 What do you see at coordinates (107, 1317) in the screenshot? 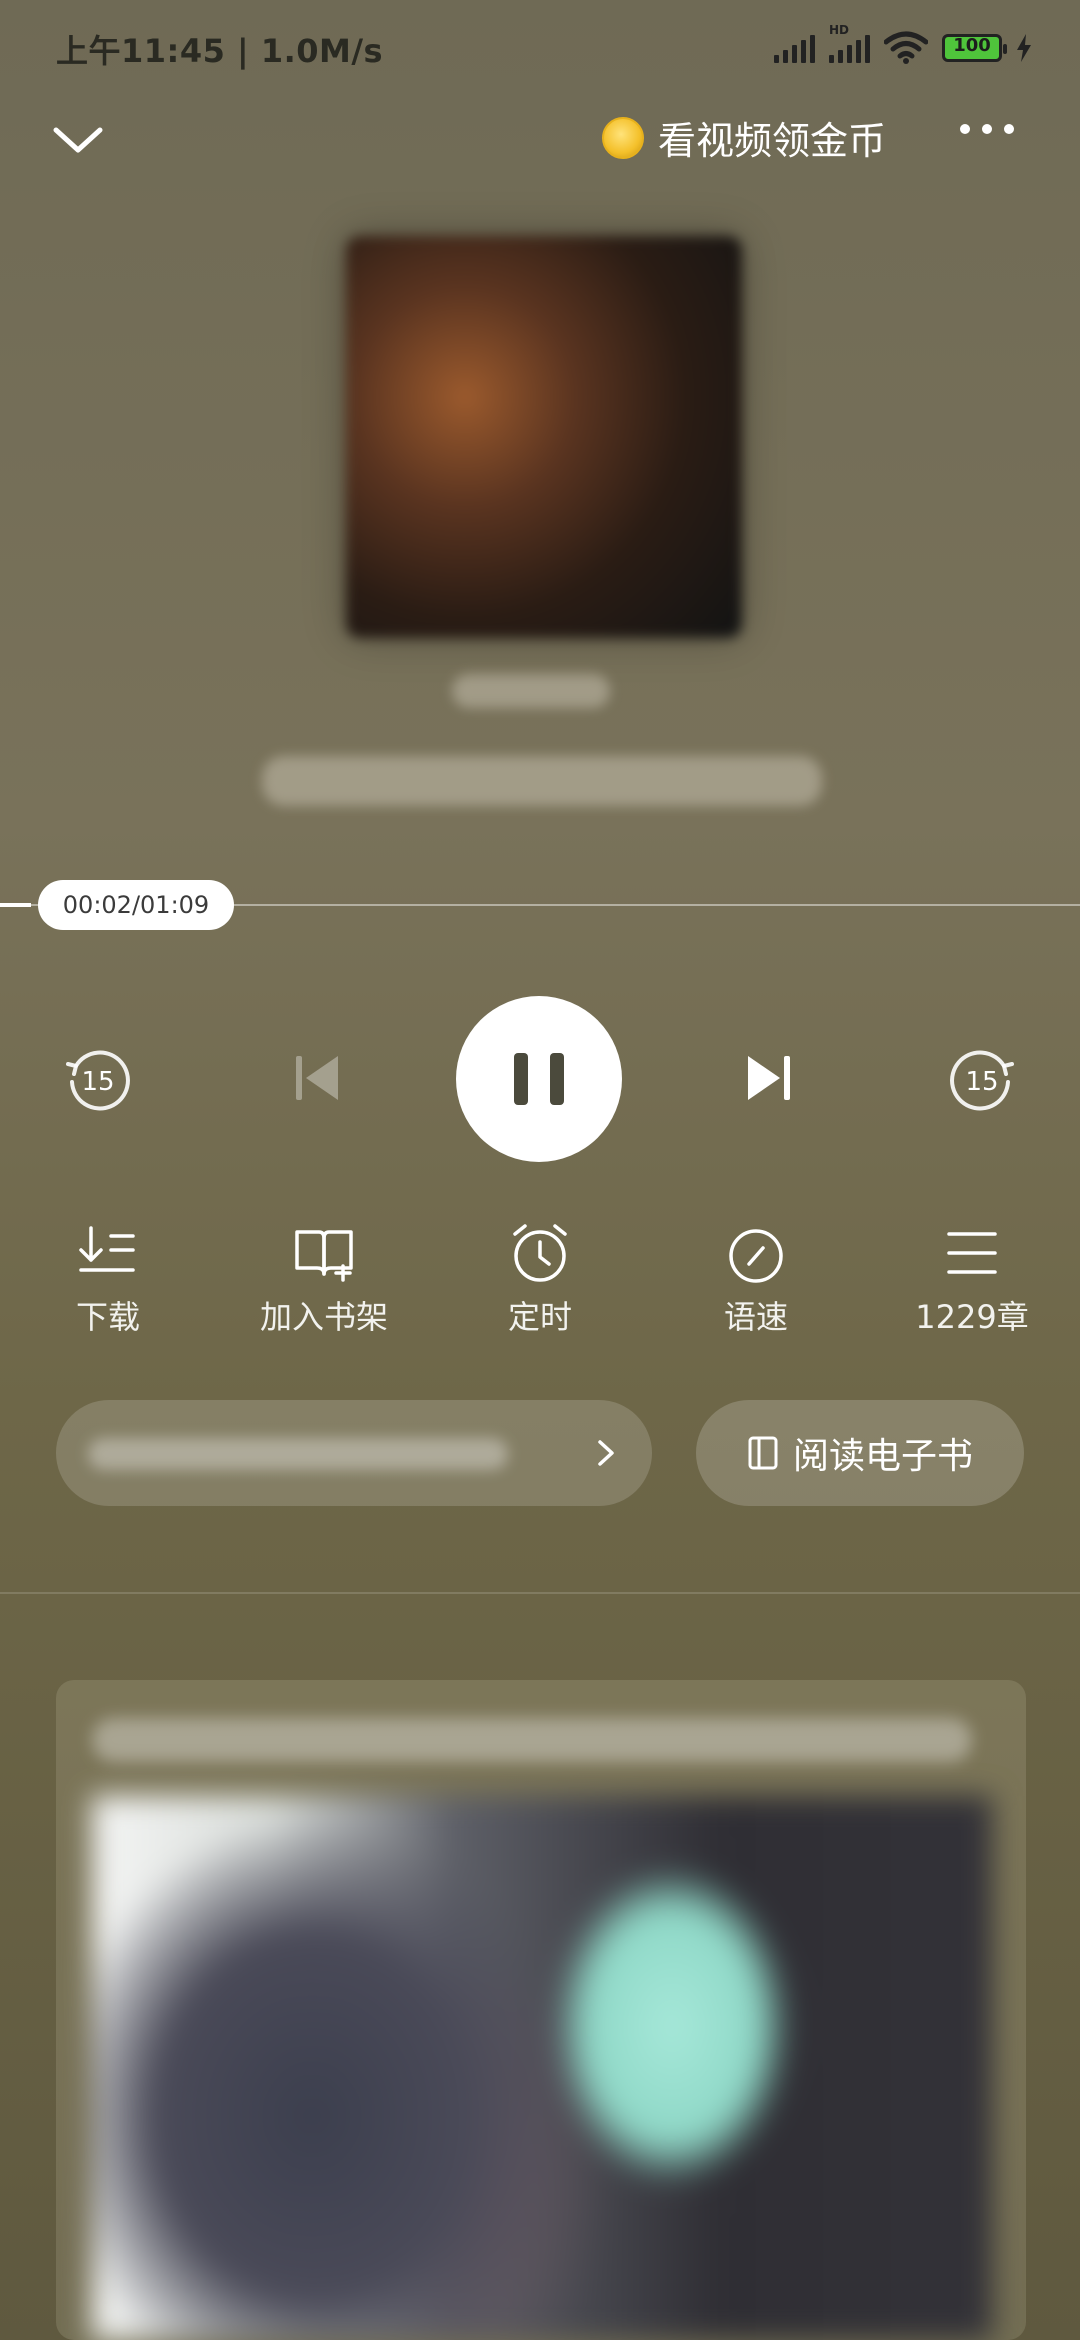
I see `download-label: 下载` at bounding box center [107, 1317].